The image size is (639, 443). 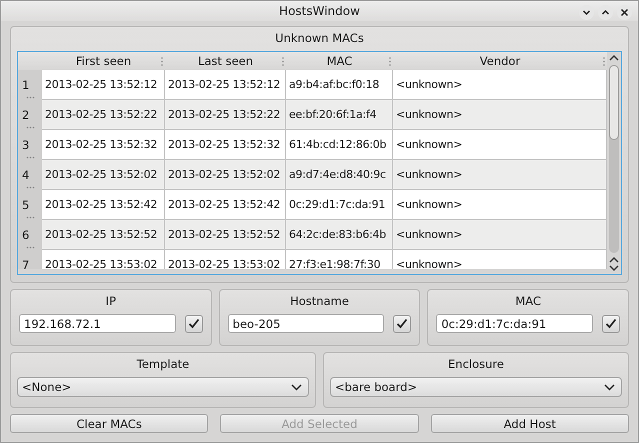 I want to click on input-field: beo-205, so click(x=306, y=323).